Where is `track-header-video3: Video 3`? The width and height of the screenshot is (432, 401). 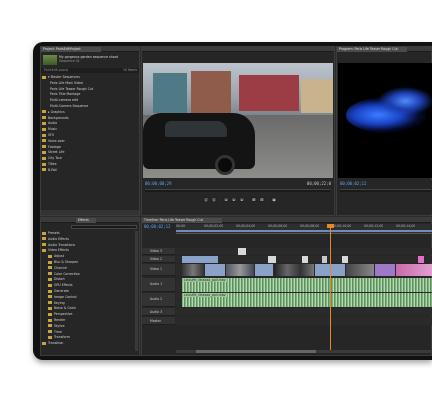 track-header-video3: Video 3 is located at coordinates (158, 251).